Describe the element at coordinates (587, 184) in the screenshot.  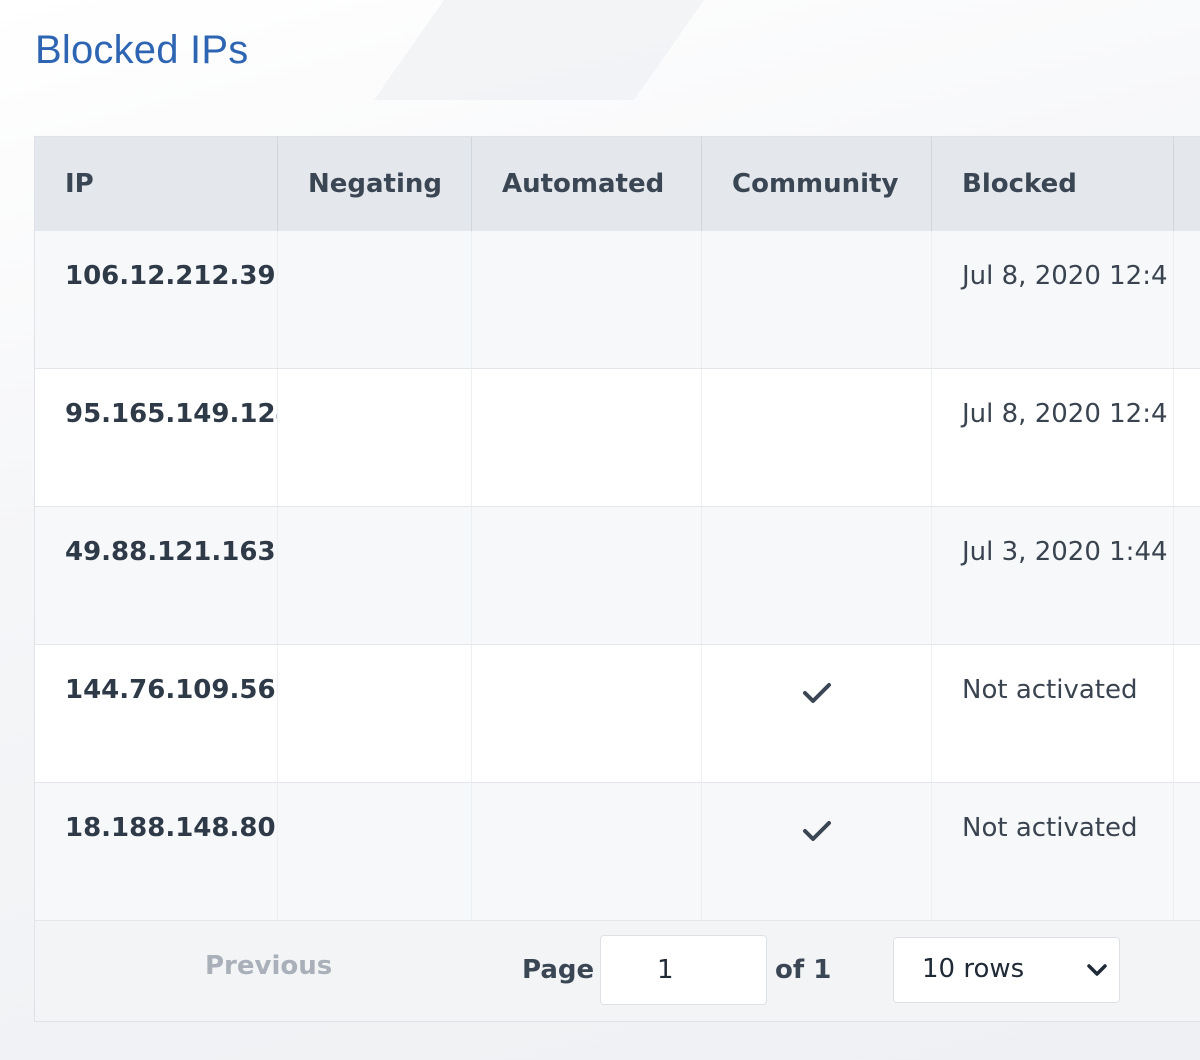
I see `column-header-automated: Automated` at that location.